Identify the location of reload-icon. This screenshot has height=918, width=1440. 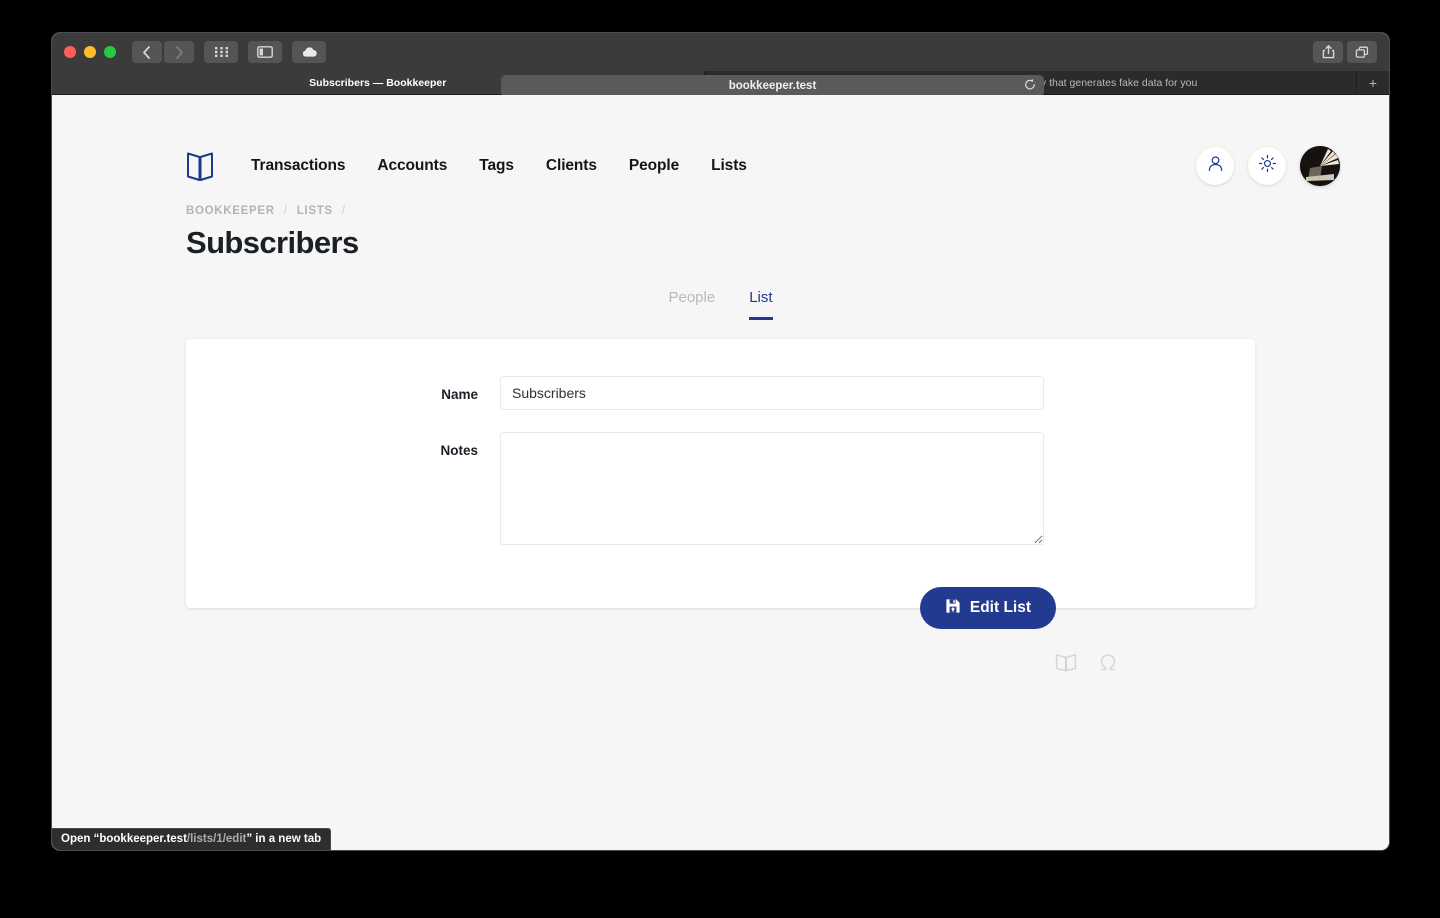
(1030, 86).